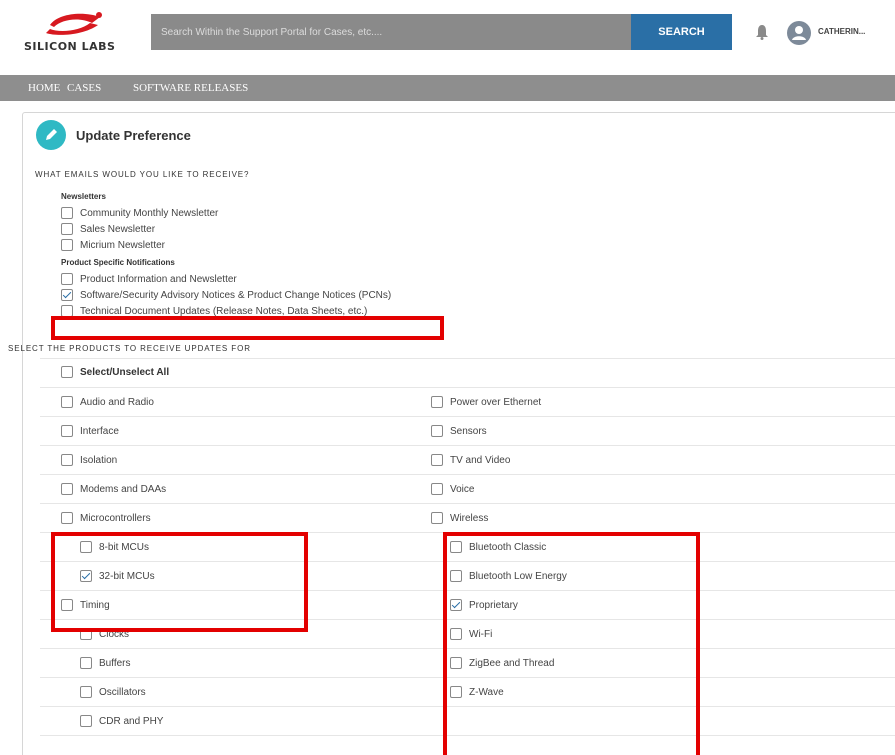  What do you see at coordinates (117, 402) in the screenshot?
I see `option-label: Audio and Radio` at bounding box center [117, 402].